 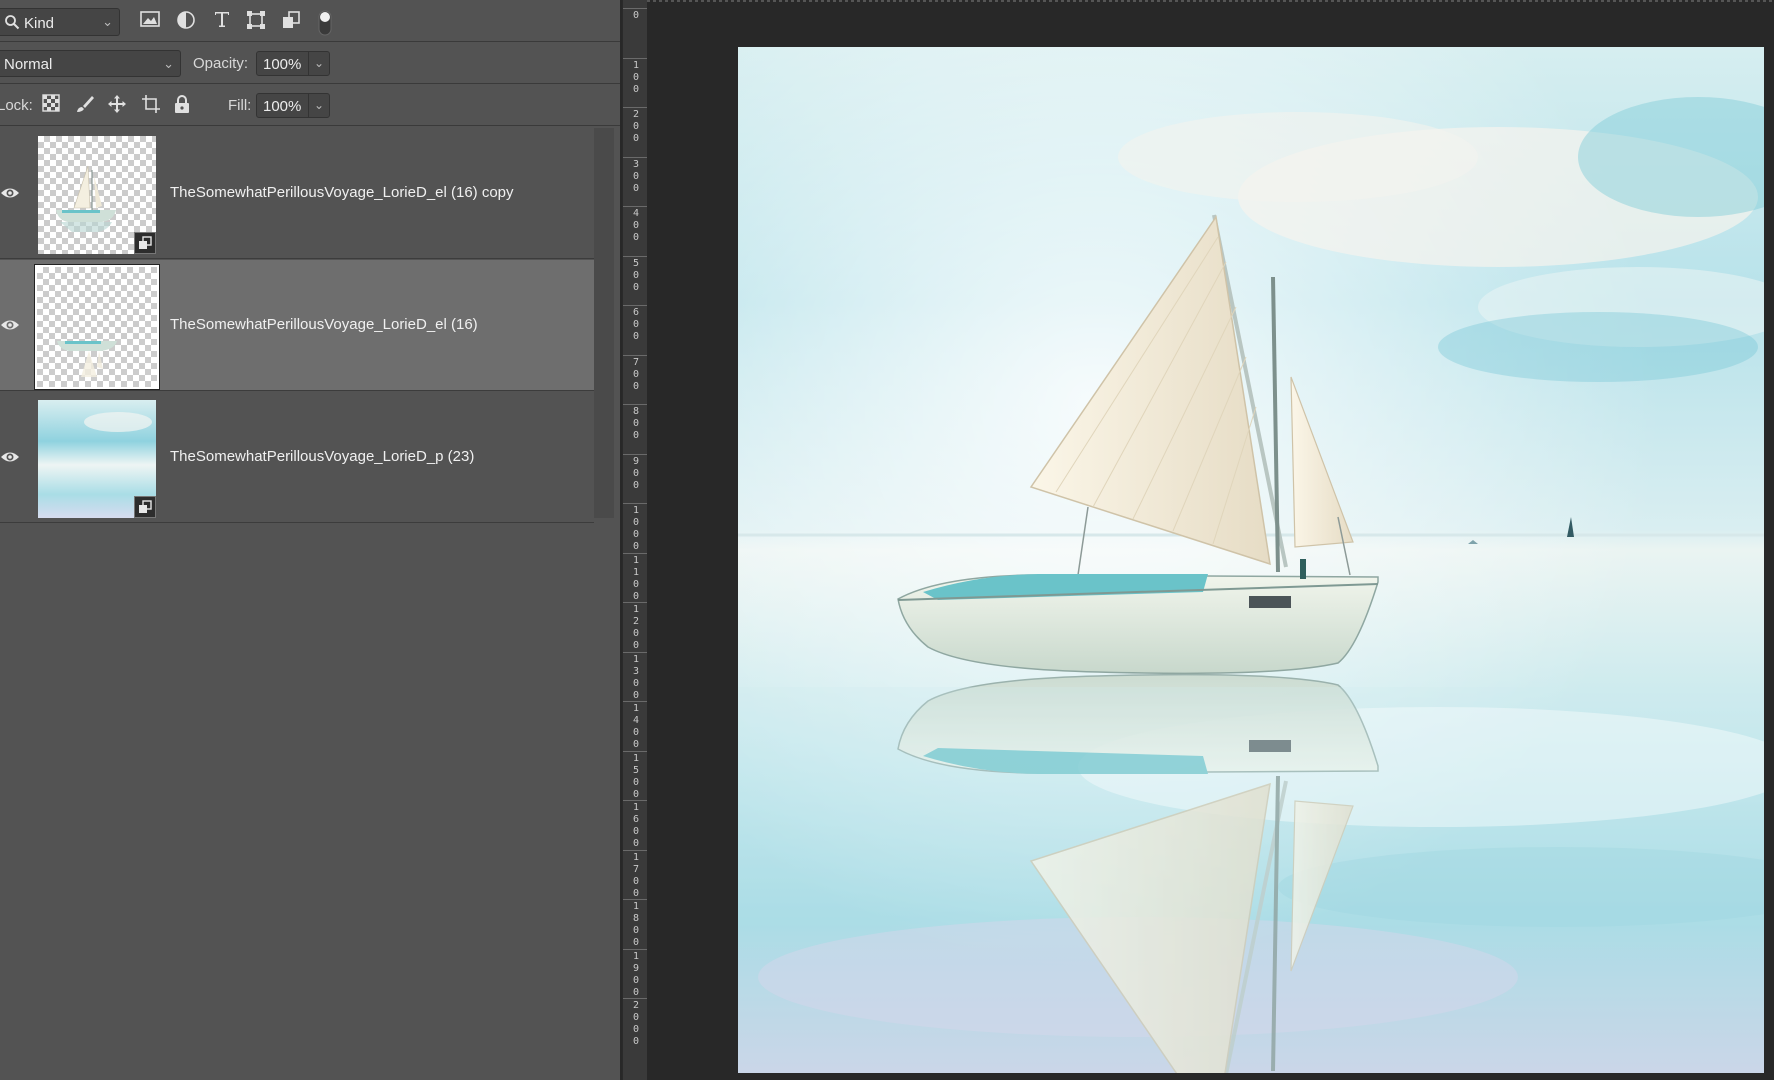 What do you see at coordinates (636, 126) in the screenshot?
I see `ruler-label: 200` at bounding box center [636, 126].